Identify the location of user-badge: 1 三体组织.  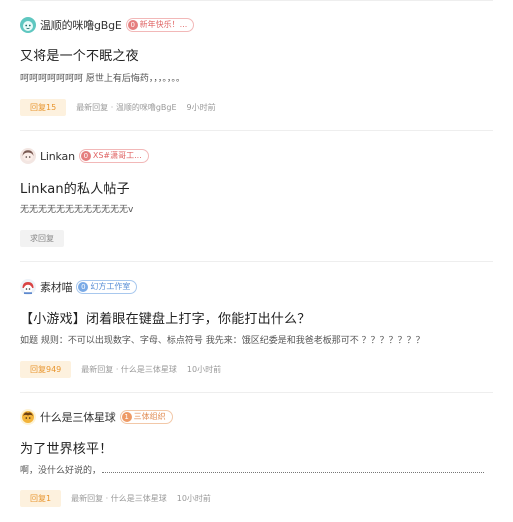
(146, 417).